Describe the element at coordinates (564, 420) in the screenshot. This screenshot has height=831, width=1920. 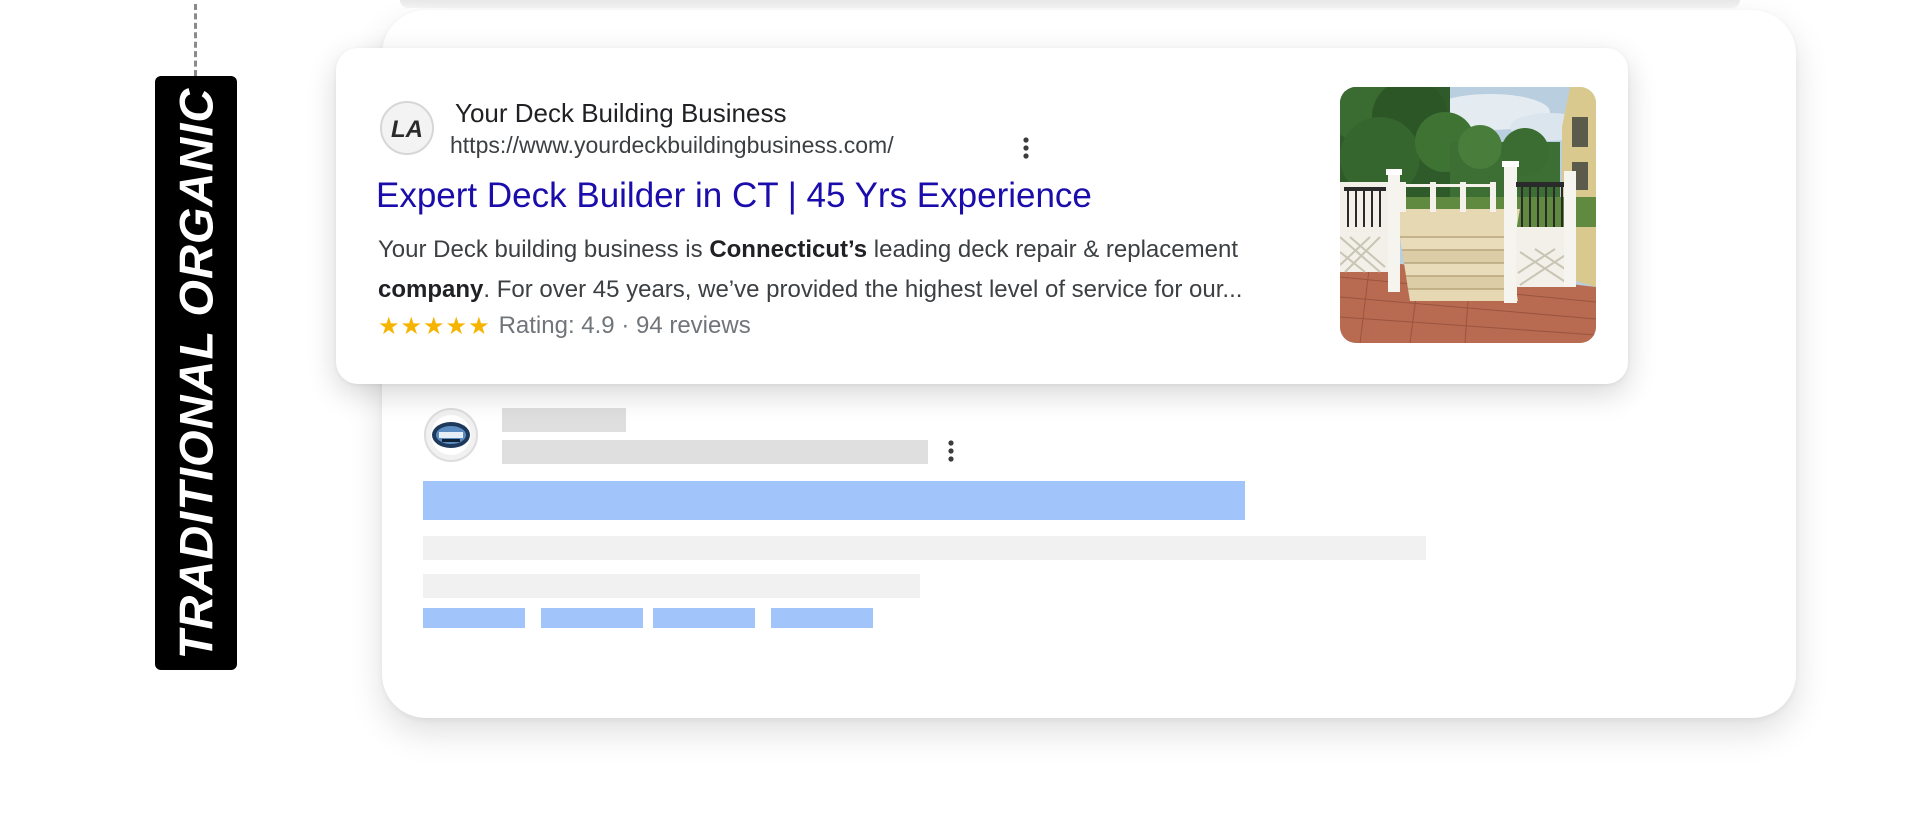
I see `placeholder-site-name` at that location.